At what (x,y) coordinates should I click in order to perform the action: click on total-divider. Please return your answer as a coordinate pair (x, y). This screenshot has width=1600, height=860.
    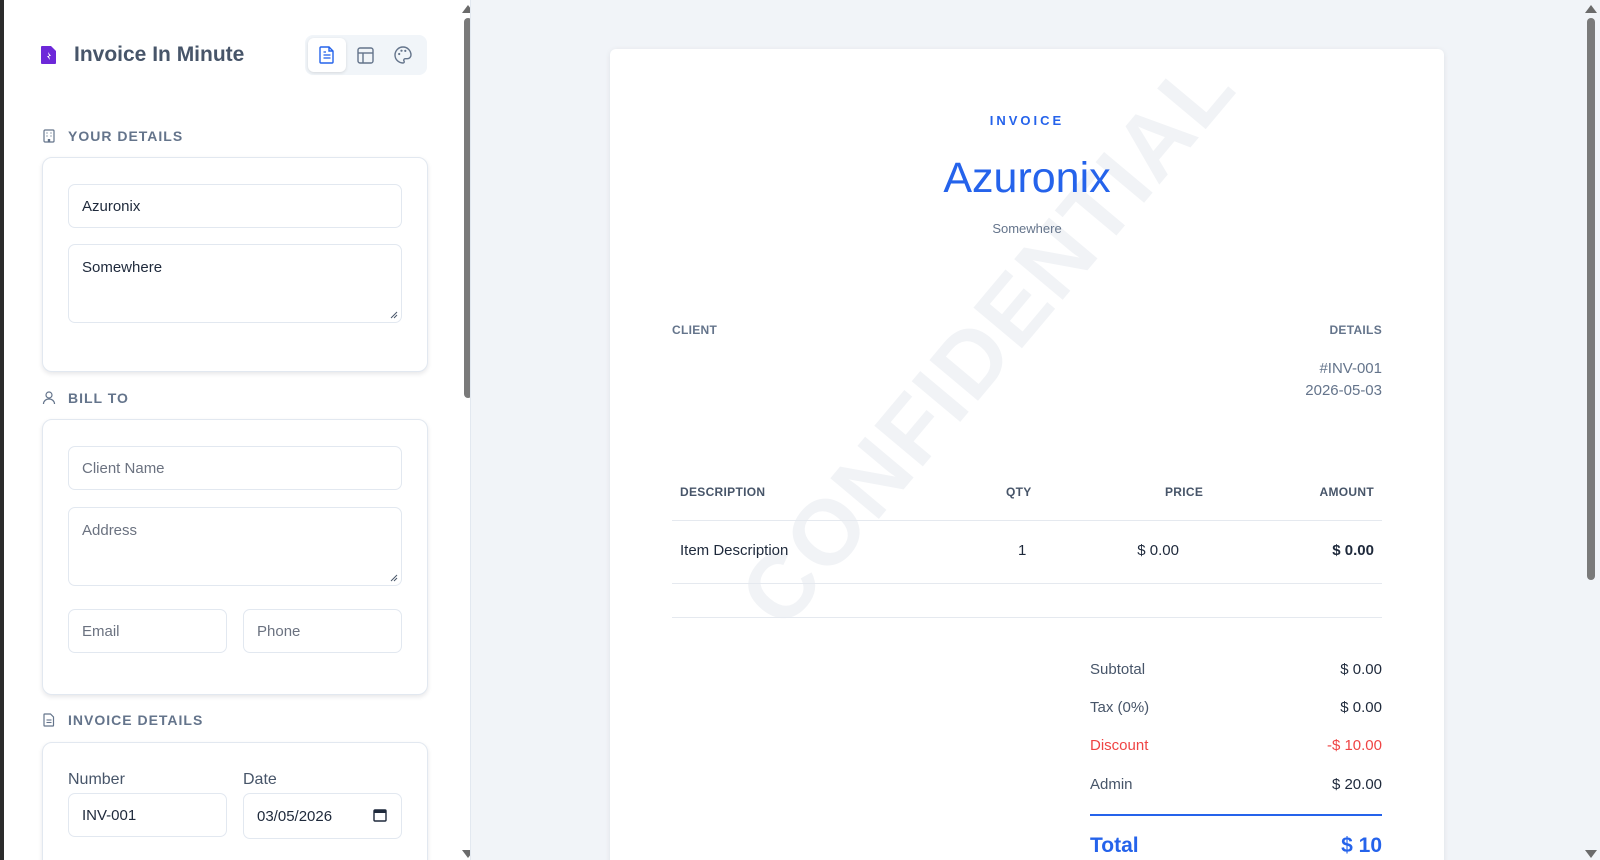
    Looking at the image, I should click on (1236, 815).